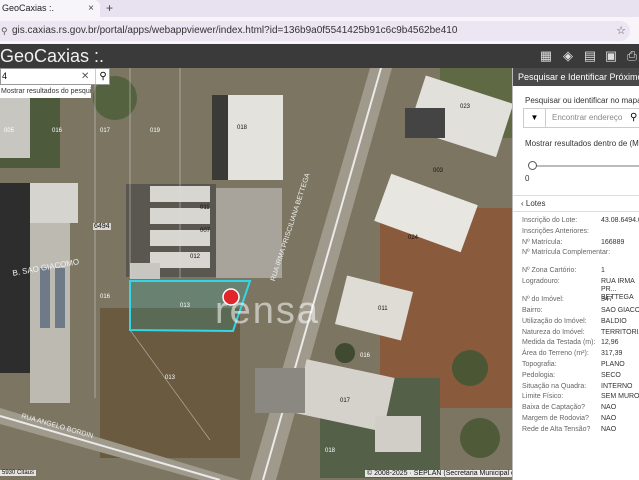 Image resolution: width=639 pixels, height=480 pixels. Describe the element at coordinates (535, 118) in the screenshot. I see `chevron-down-icon: ▼` at that location.